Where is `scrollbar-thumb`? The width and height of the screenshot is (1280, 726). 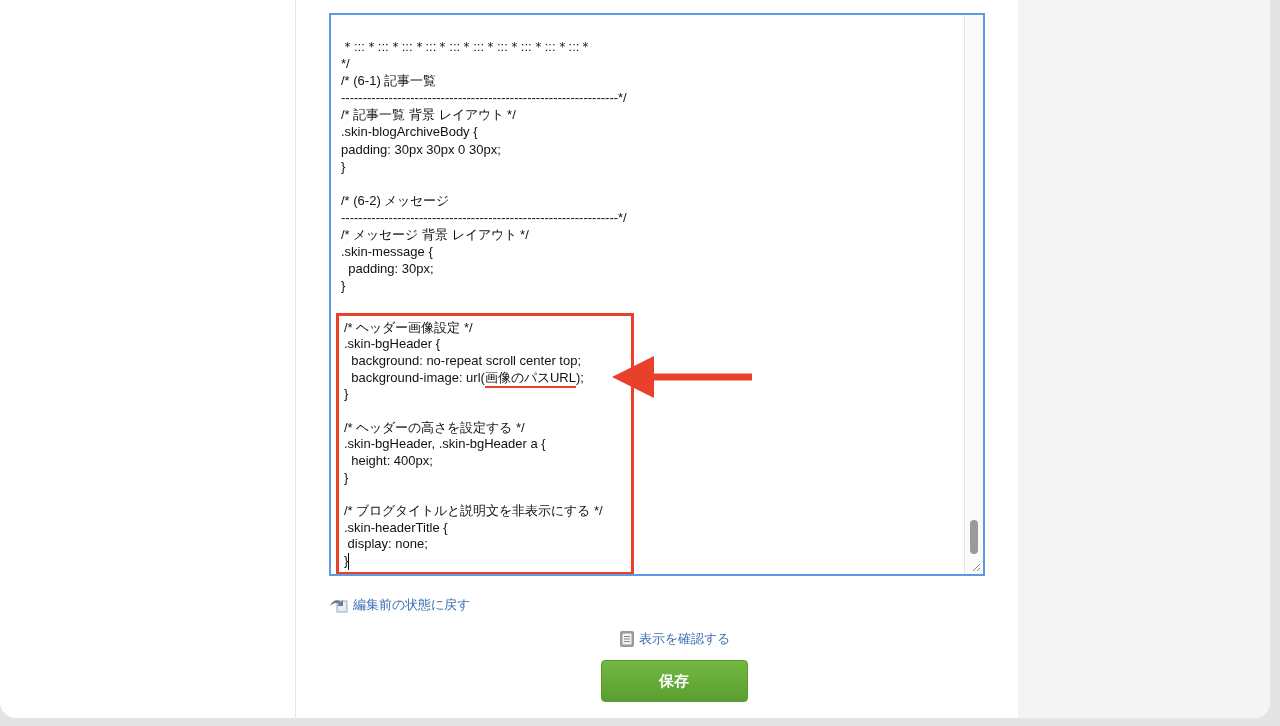
scrollbar-thumb is located at coordinates (974, 537).